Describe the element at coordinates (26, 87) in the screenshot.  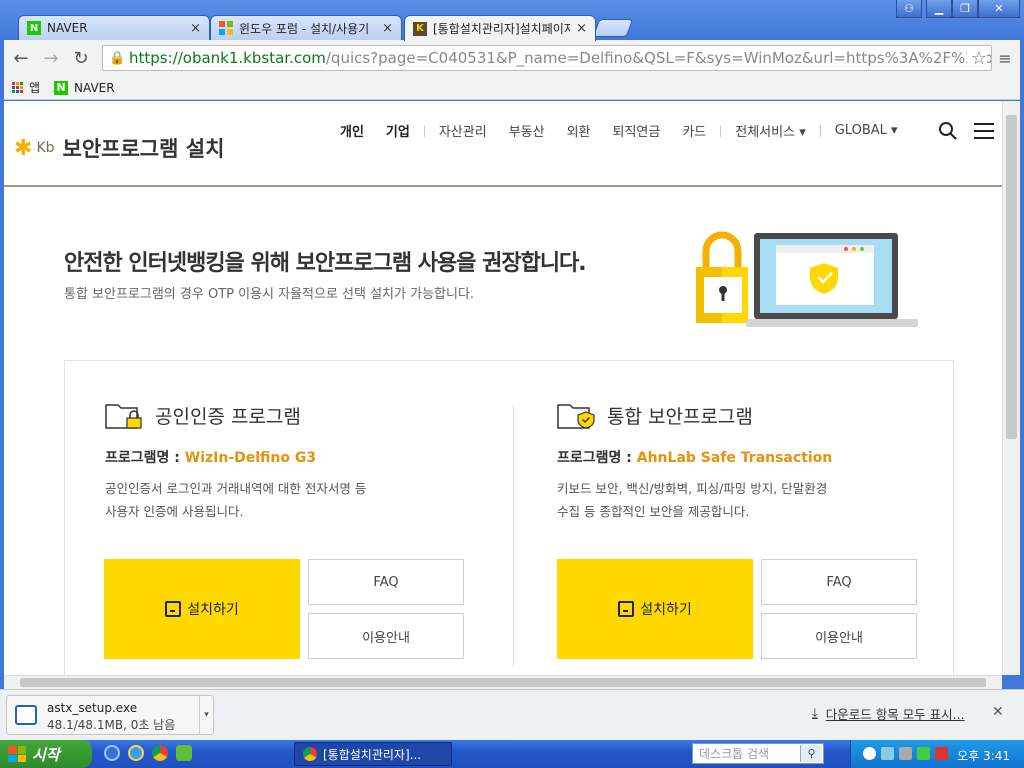
I see `bookmark-apps: 앱` at that location.